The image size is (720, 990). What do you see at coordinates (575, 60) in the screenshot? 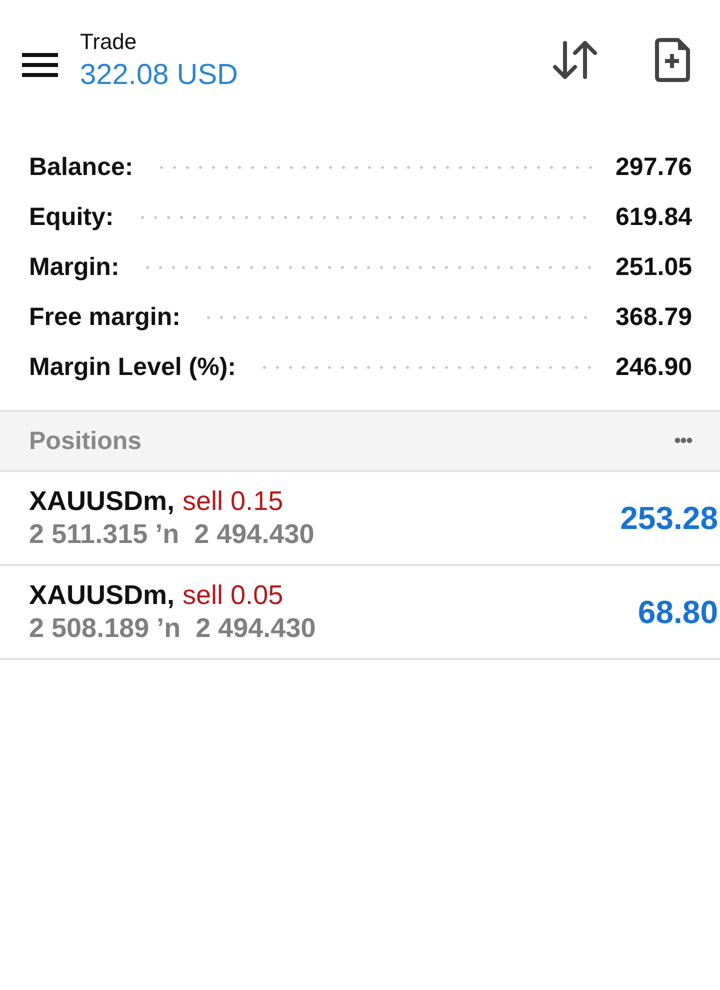
I see `sort-icon` at bounding box center [575, 60].